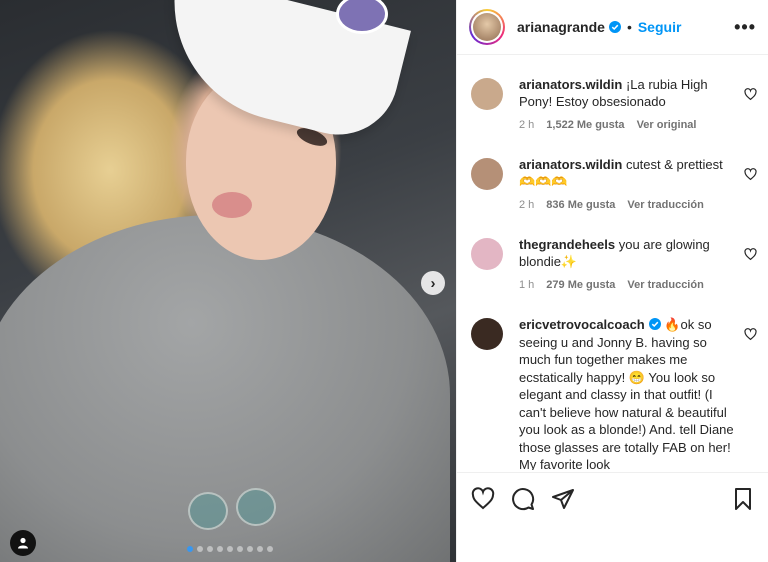 Image resolution: width=768 pixels, height=562 pixels. Describe the element at coordinates (667, 125) in the screenshot. I see `comment-translate-link: Ver original` at that location.